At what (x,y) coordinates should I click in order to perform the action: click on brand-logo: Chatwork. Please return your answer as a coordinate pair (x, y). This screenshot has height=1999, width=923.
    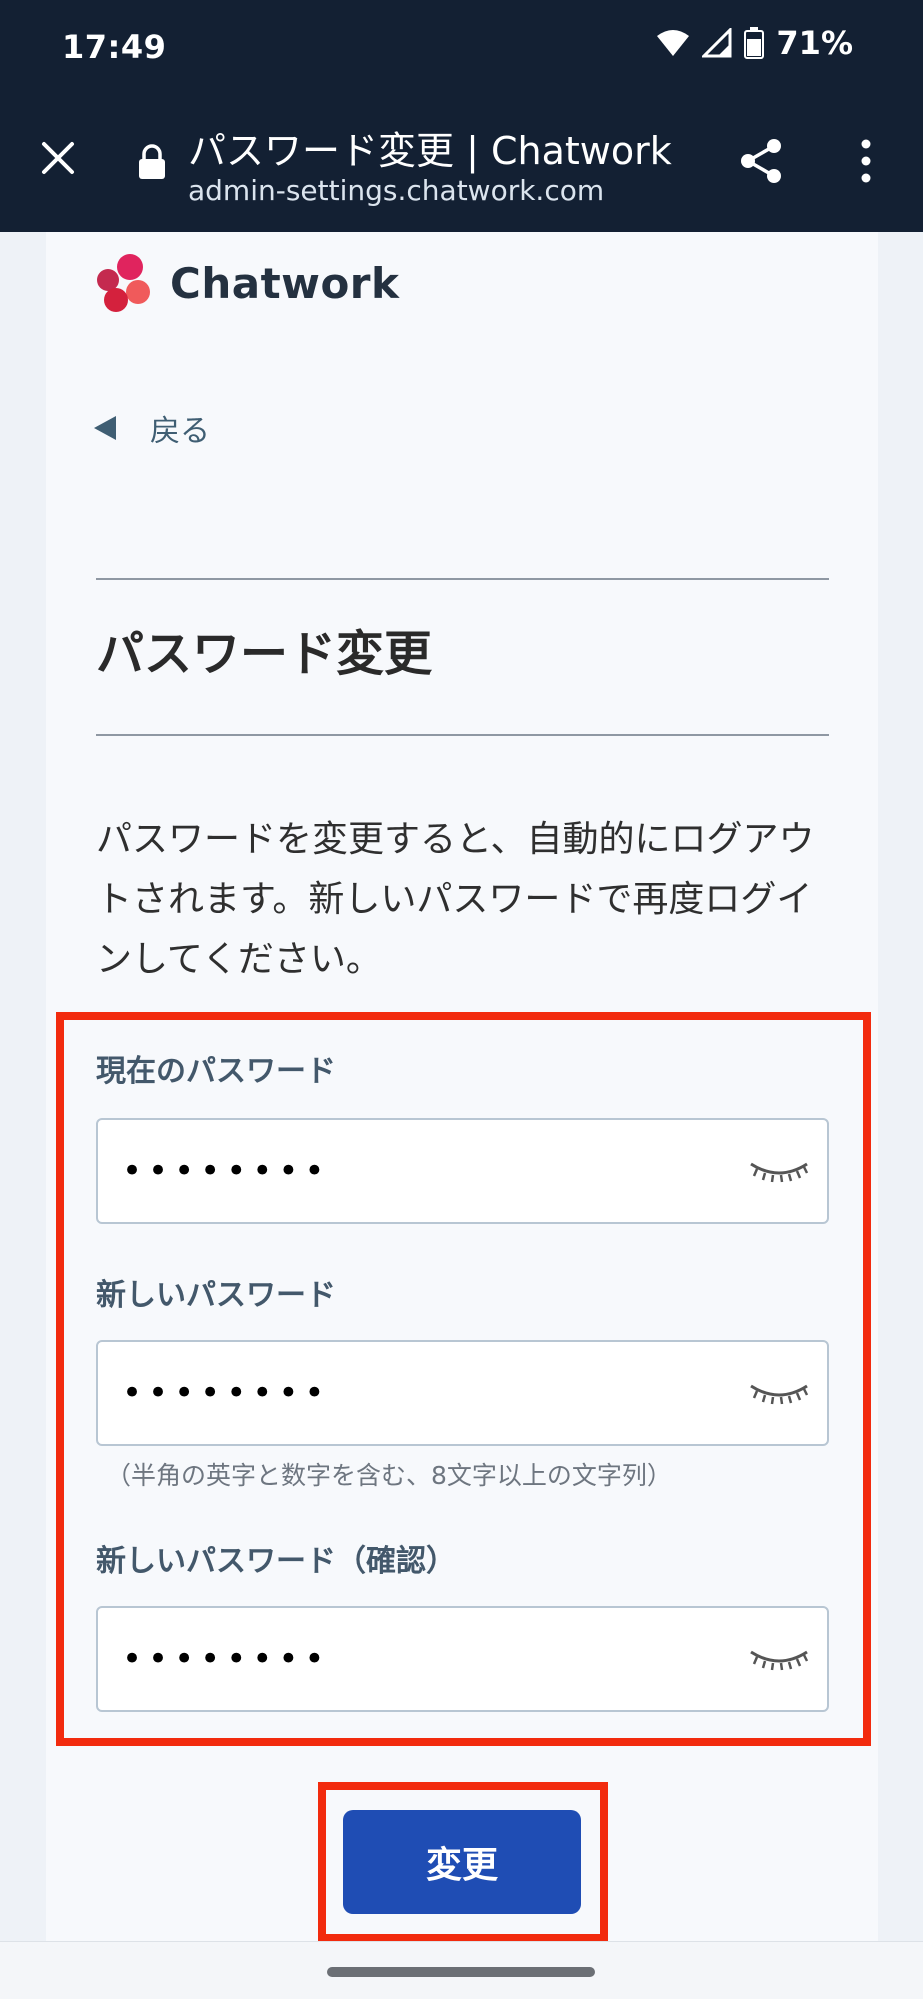
    Looking at the image, I should click on (246, 283).